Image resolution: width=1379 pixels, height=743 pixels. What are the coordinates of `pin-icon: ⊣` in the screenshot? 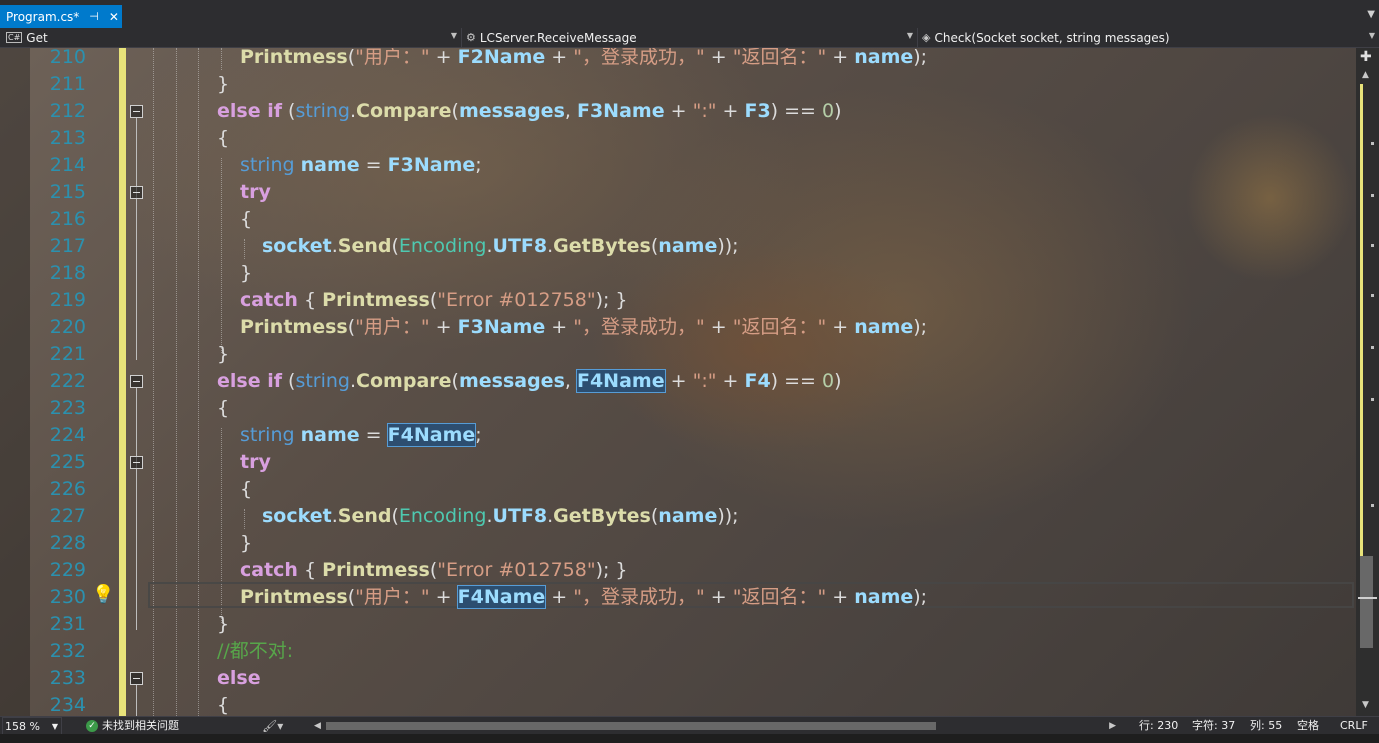 It's located at (94, 16).